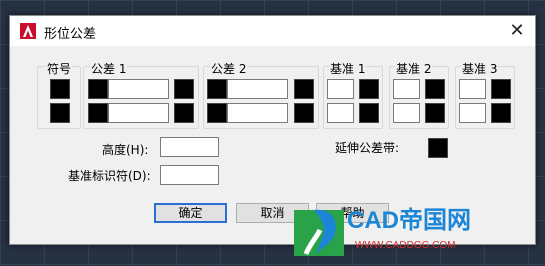  Describe the element at coordinates (70, 34) in the screenshot. I see `dialog-title: 形位公差` at that location.